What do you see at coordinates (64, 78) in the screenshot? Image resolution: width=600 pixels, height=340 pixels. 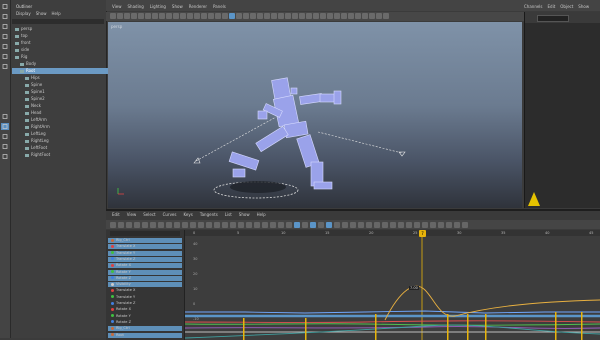 I see `outliner-item: Hips` at bounding box center [64, 78].